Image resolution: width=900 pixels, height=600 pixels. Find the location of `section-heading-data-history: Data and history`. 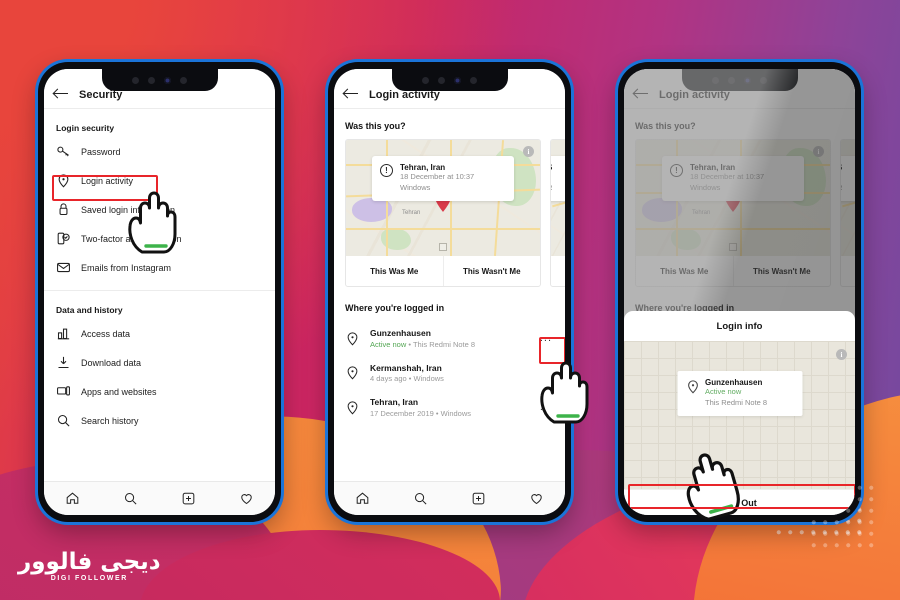

section-heading-data-history: Data and history is located at coordinates (89, 310).